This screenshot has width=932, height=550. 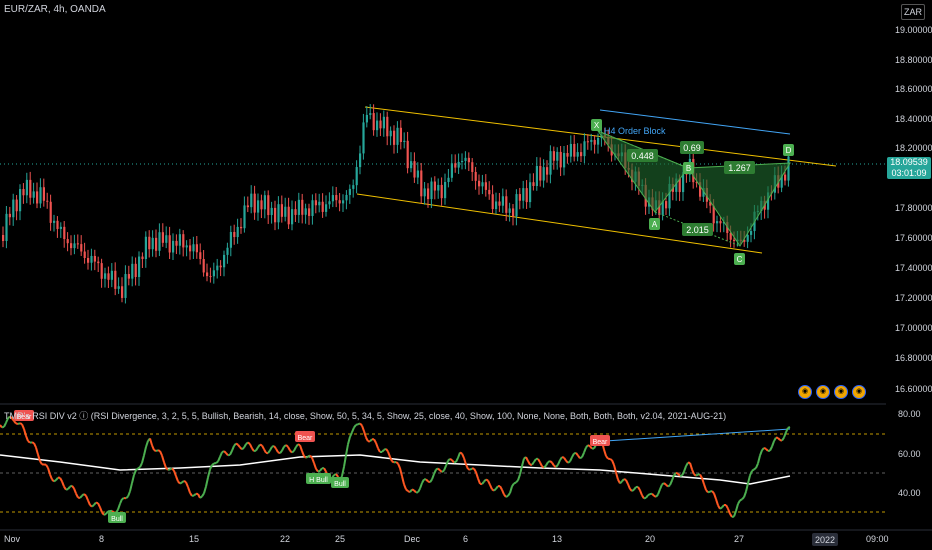 I want to click on pattern-point-x: X, so click(x=596, y=125).